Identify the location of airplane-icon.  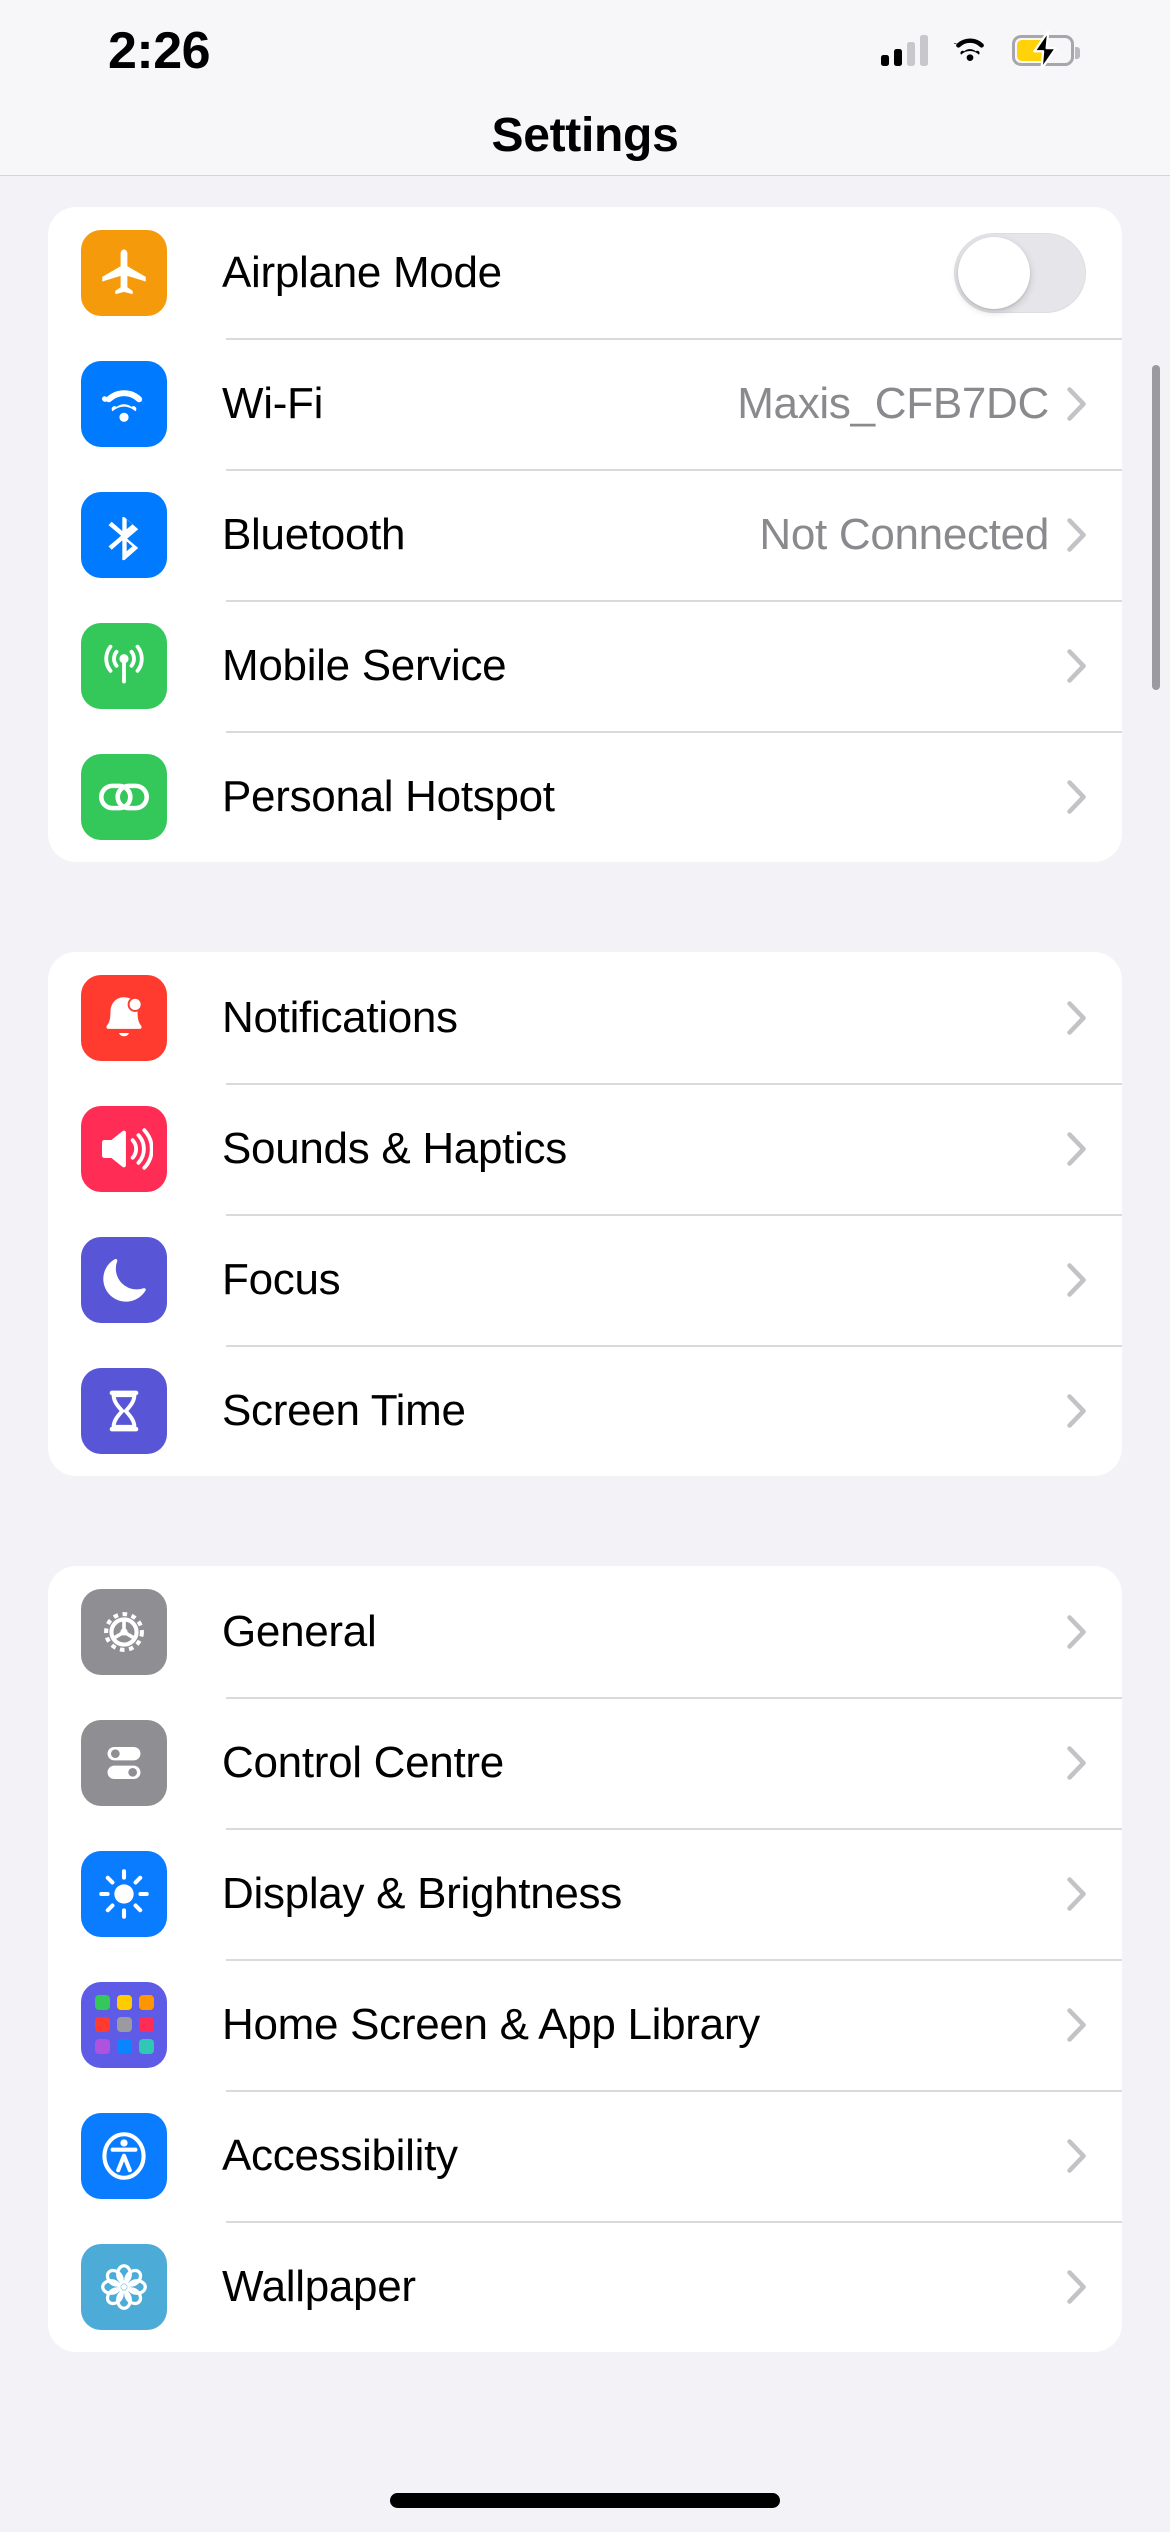
(124, 272).